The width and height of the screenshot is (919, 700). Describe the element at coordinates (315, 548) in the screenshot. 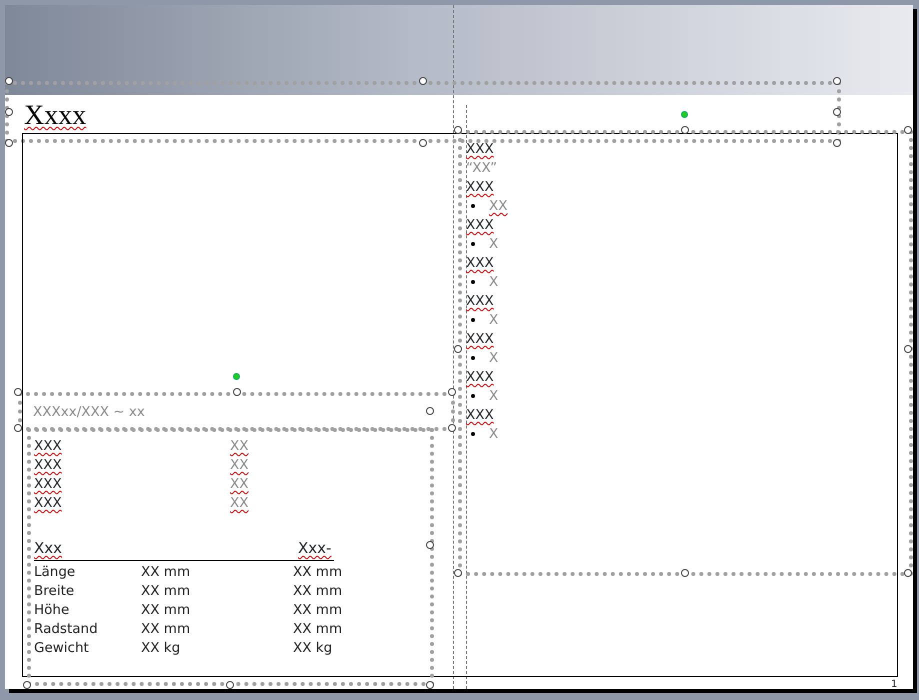

I see `column-header: Xxx-` at that location.